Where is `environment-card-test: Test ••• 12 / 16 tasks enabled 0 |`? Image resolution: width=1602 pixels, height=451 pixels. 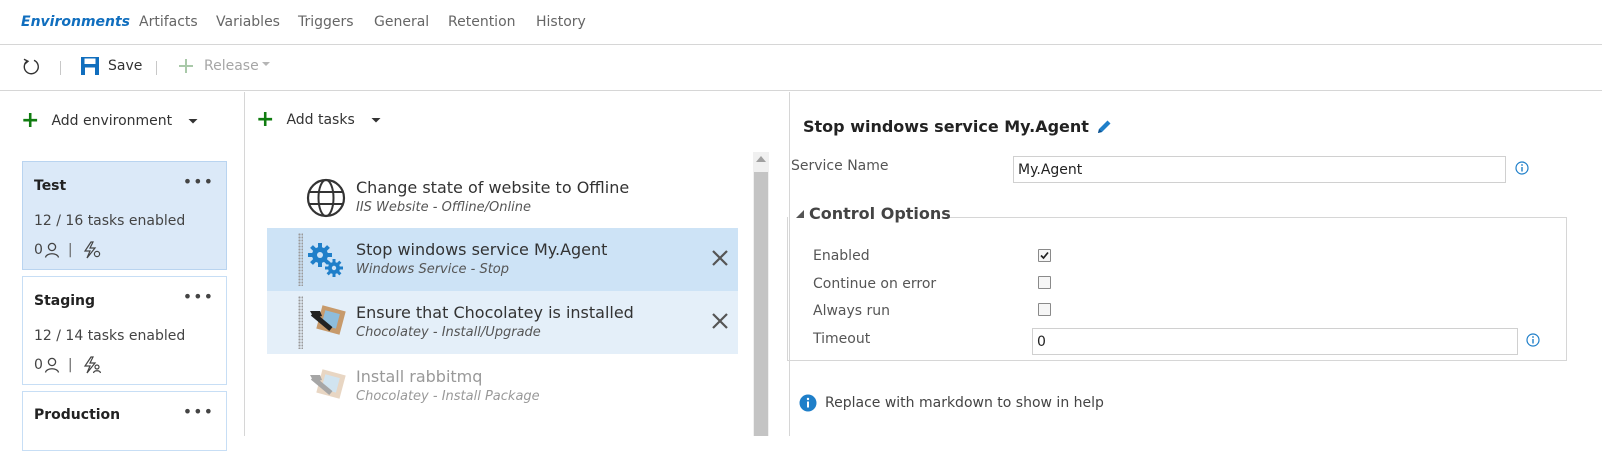 environment-card-test: Test ••• 12 / 16 tasks enabled 0 | is located at coordinates (124, 215).